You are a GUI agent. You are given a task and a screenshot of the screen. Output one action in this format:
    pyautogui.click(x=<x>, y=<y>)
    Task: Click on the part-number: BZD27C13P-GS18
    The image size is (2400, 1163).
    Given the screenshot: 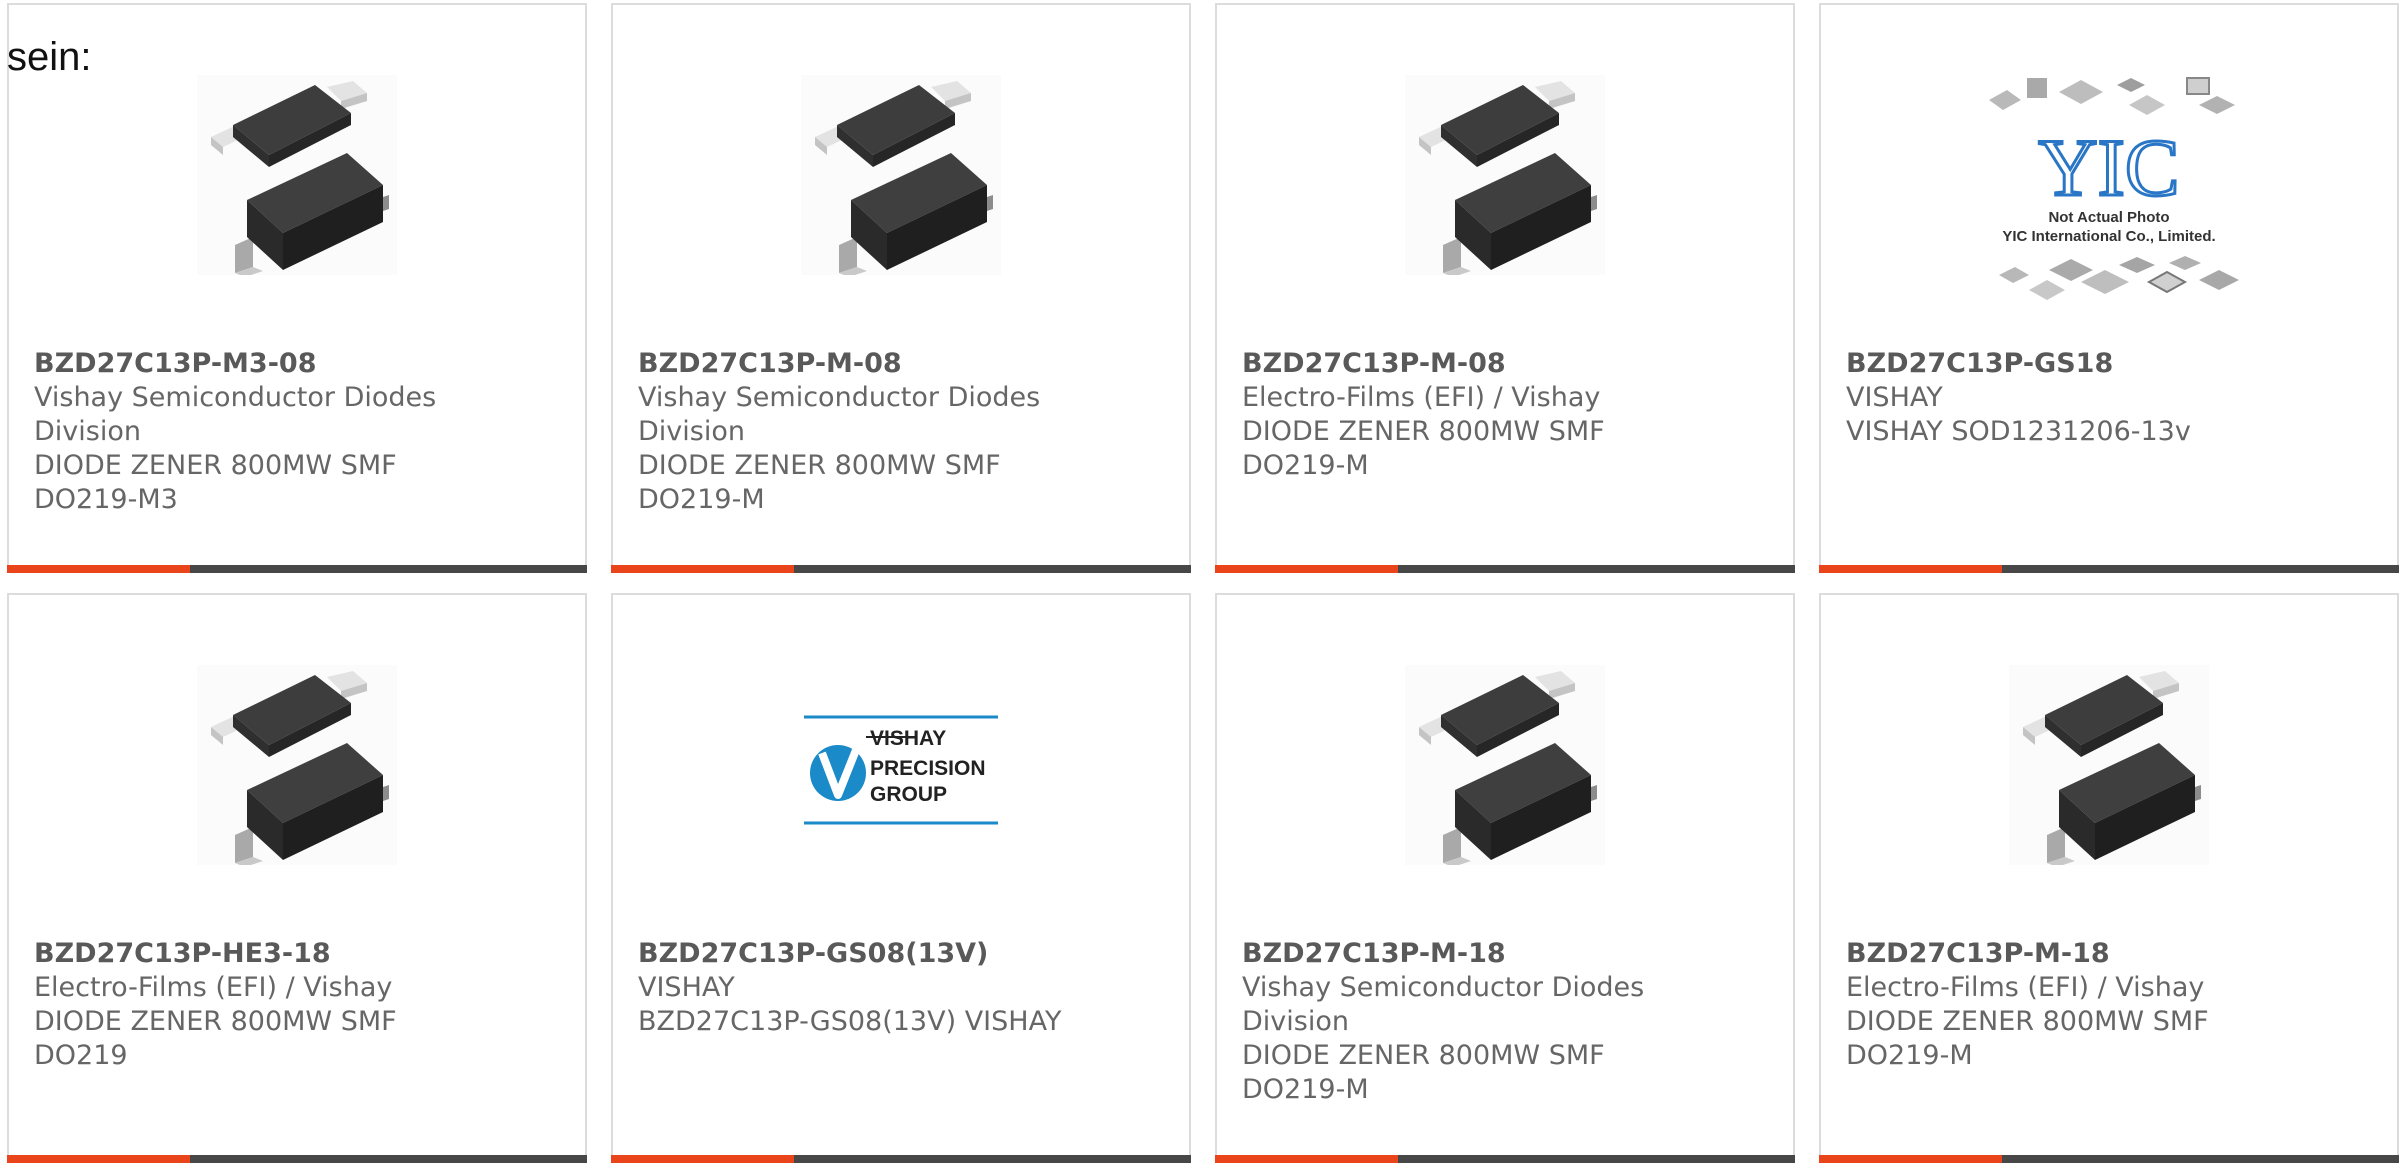 What is the action you would take?
    pyautogui.click(x=2061, y=364)
    